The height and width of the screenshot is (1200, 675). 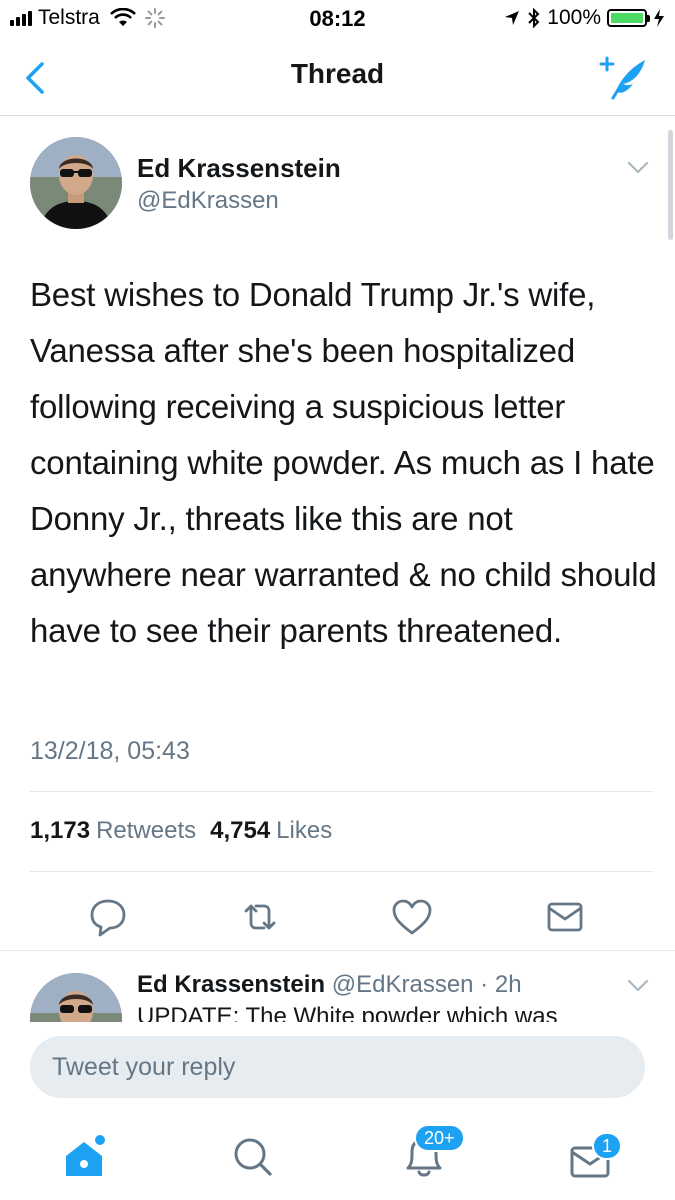 What do you see at coordinates (337, 73) in the screenshot?
I see `page-title: Thread` at bounding box center [337, 73].